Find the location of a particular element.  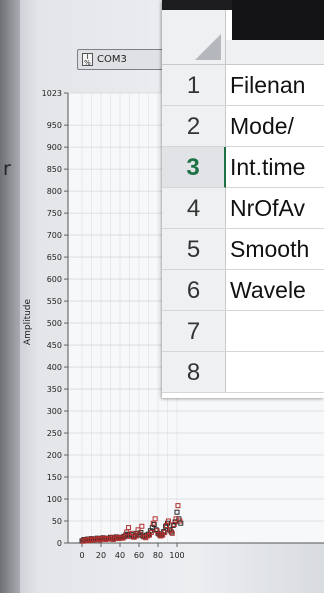

cell-a: NrOfAv is located at coordinates (275, 208).